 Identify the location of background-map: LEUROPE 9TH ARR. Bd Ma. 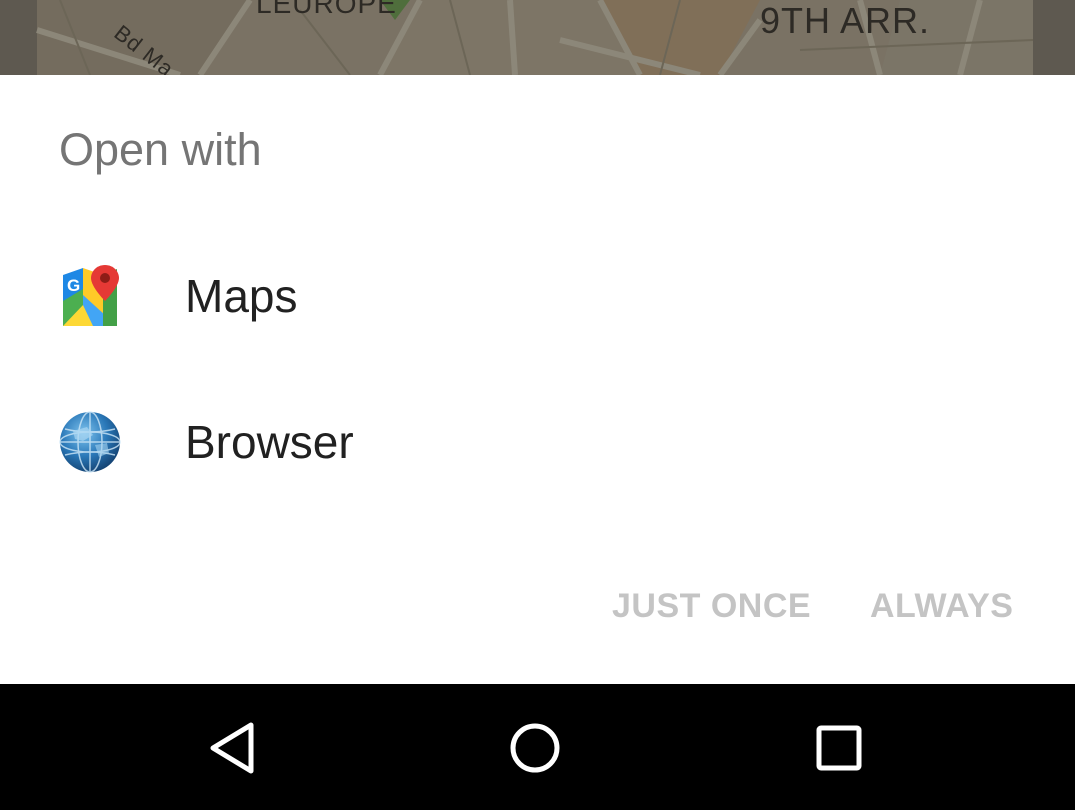
(537, 37).